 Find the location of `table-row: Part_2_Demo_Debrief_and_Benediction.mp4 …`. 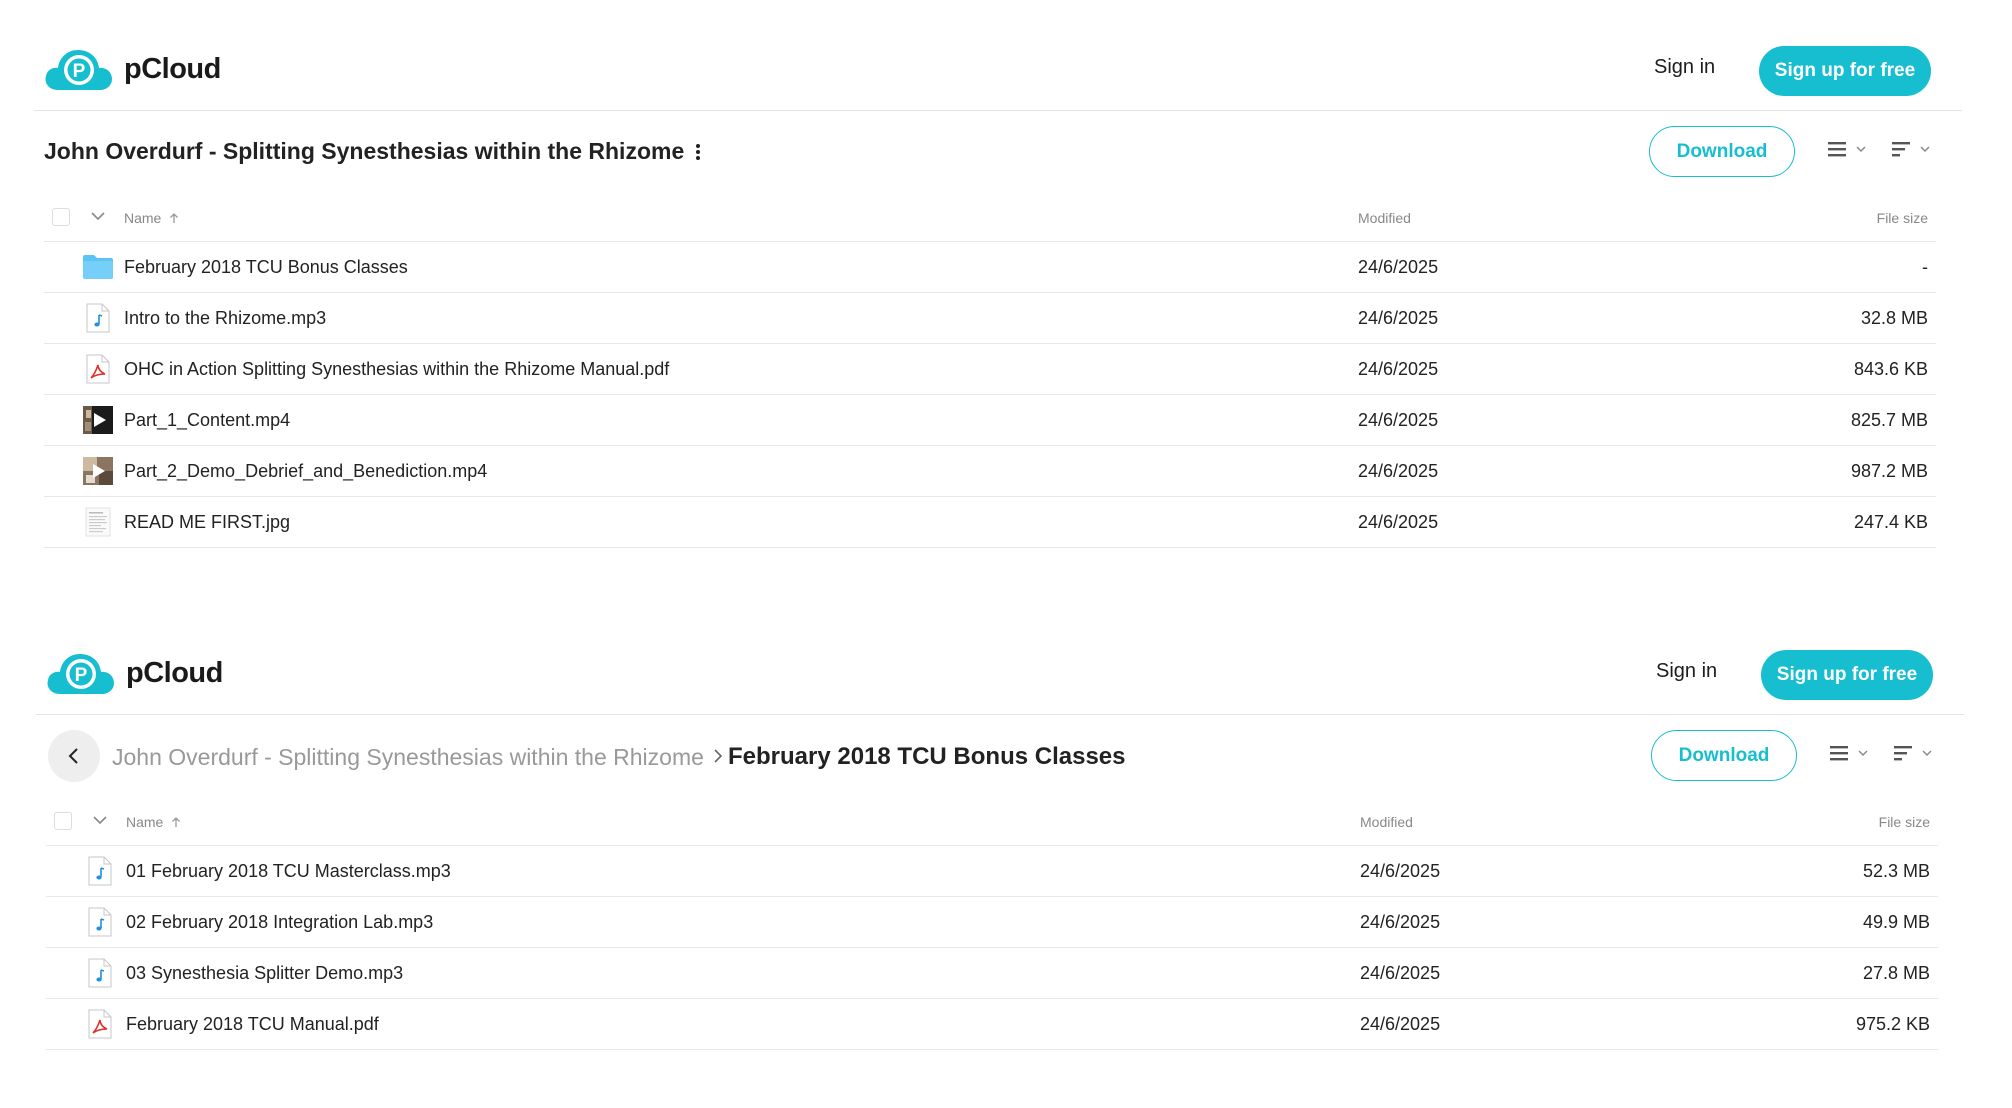

table-row: Part_2_Demo_Debrief_and_Benediction.mp4 … is located at coordinates (990, 471).